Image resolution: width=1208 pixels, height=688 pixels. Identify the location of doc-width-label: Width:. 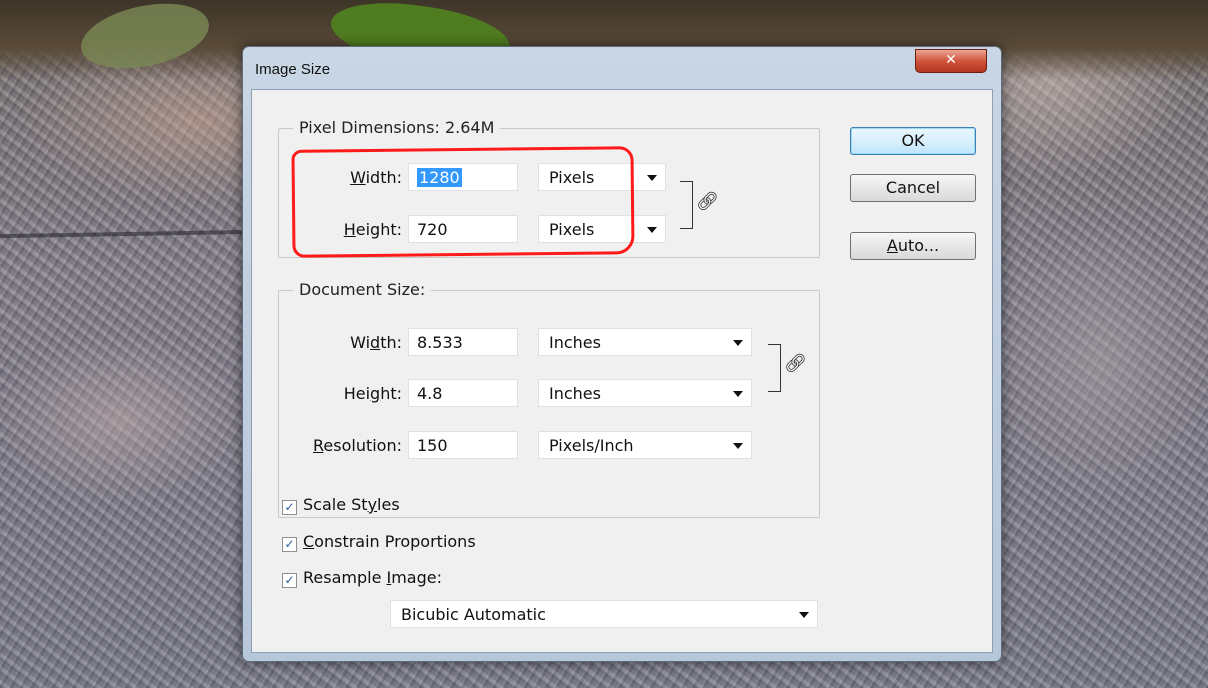
(376, 342).